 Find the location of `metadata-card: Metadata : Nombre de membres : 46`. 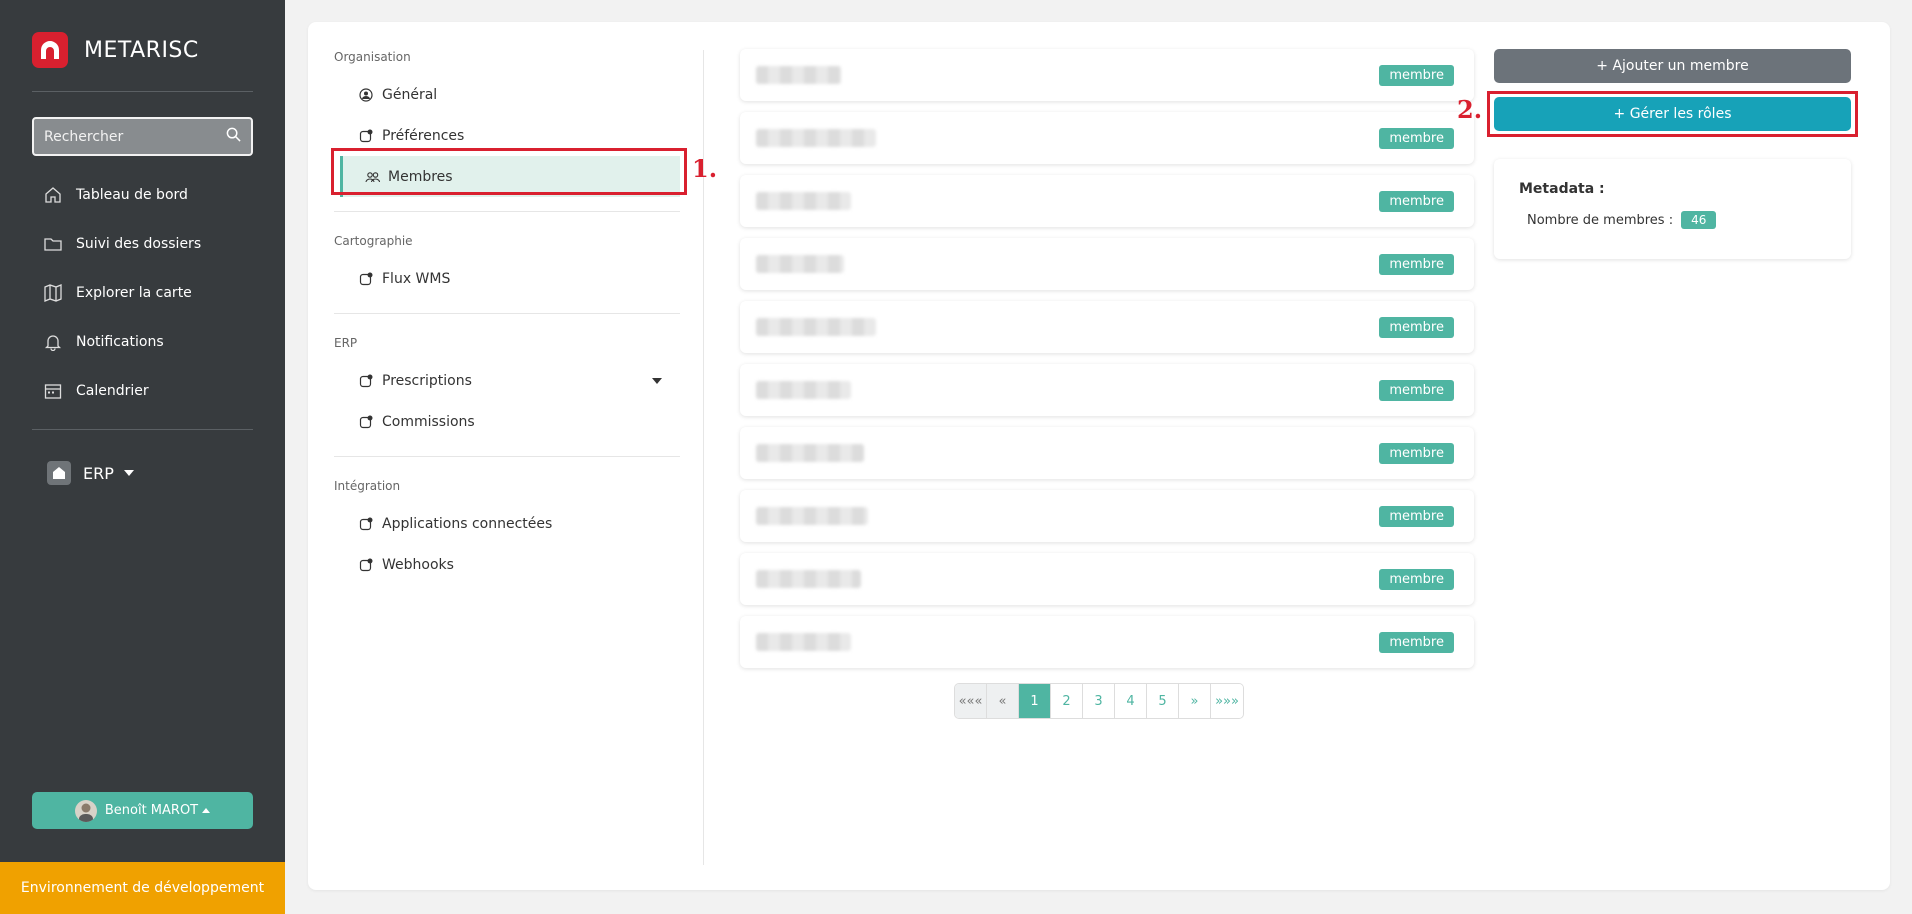

metadata-card: Metadata : Nombre de membres : 46 is located at coordinates (1672, 209).